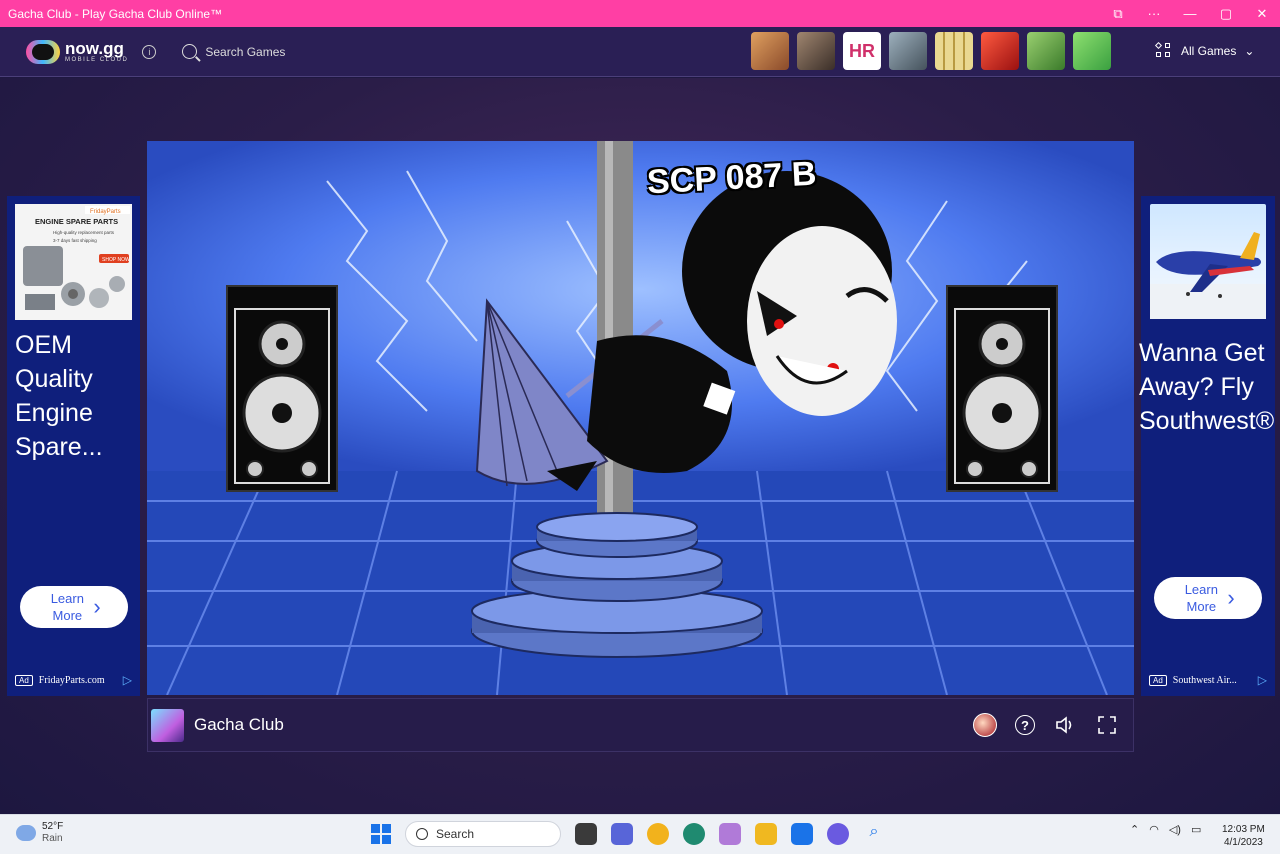 This screenshot has height=854, width=1280. Describe the element at coordinates (76, 221) in the screenshot. I see `ad-image-title: ENGINE SPARE PARTS` at that location.